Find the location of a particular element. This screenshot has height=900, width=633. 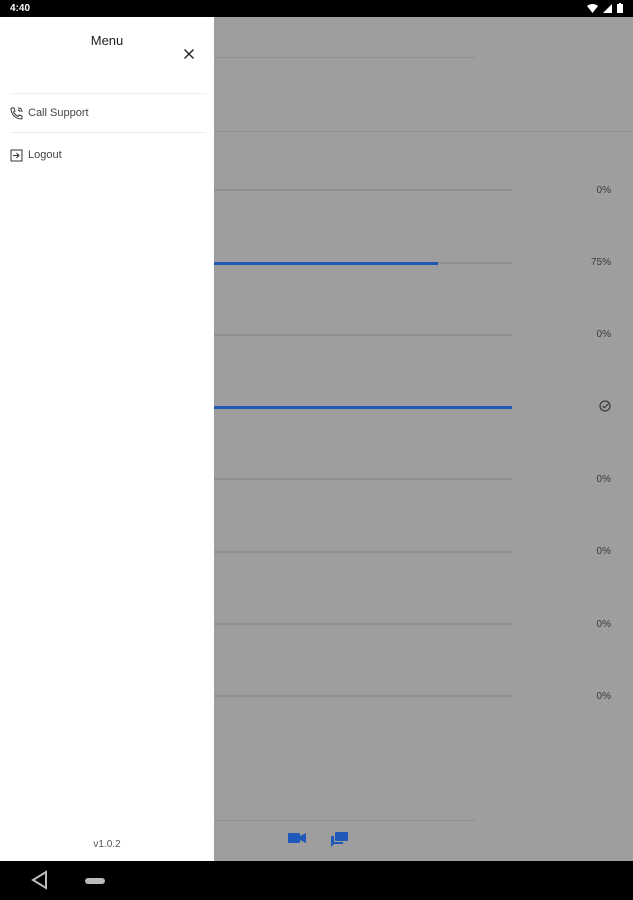

status-icons is located at coordinates (605, 8).